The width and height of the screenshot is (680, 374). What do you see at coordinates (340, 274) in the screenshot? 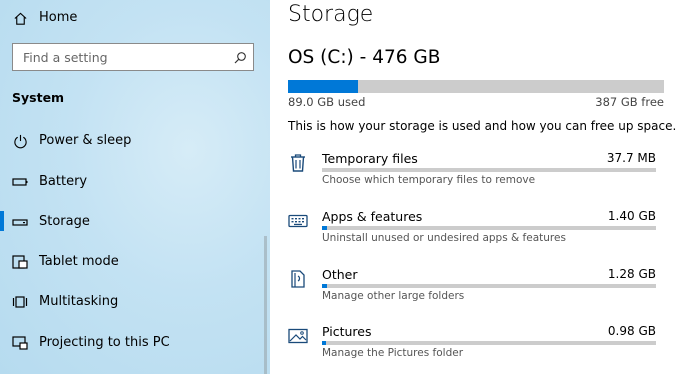
I see `category-name: Other` at bounding box center [340, 274].